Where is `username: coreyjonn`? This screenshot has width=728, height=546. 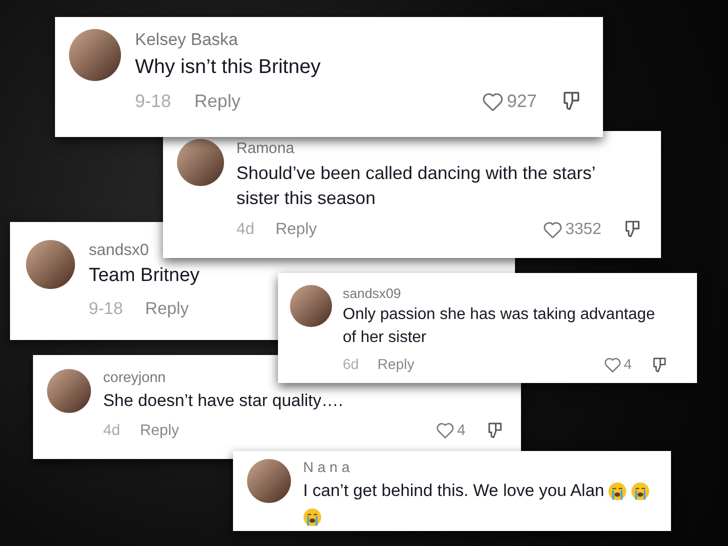
username: coreyjonn is located at coordinates (134, 378).